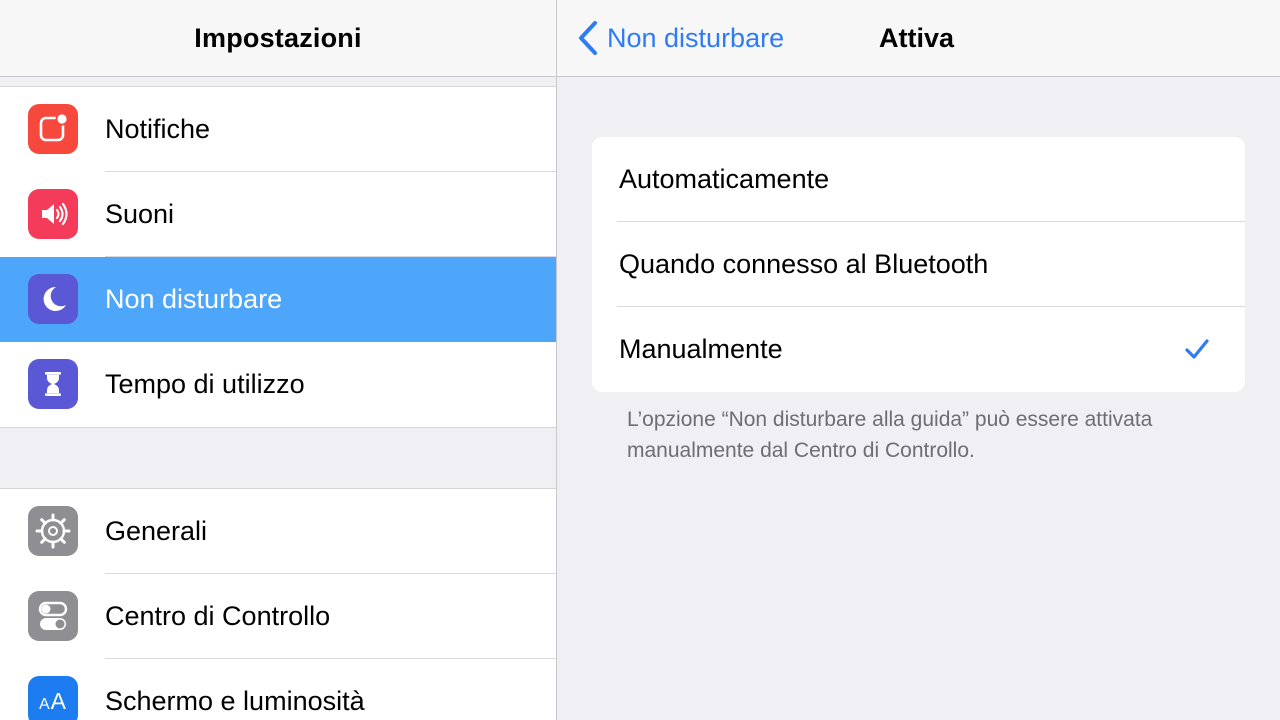 This screenshot has width=1280, height=720. I want to click on sidebar-header: Impostazioni, so click(278, 38).